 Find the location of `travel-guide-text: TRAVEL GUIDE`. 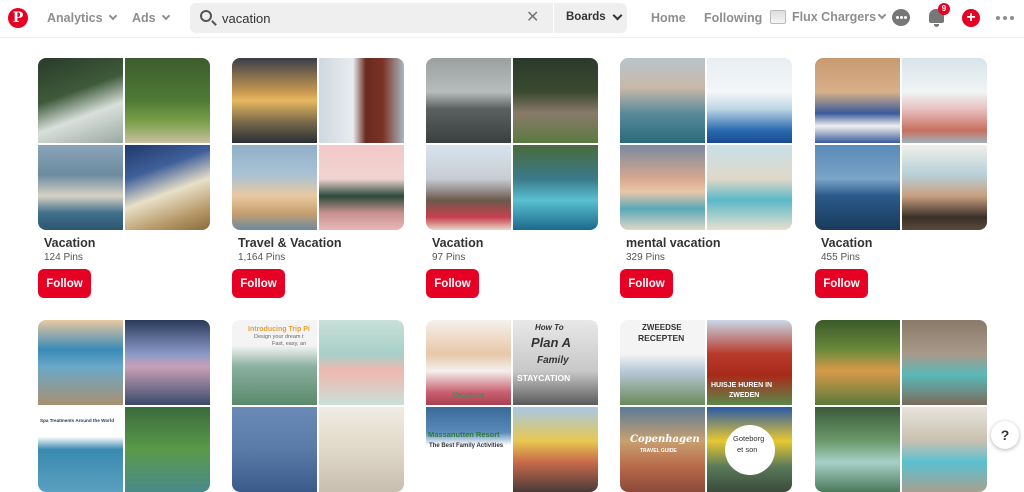

travel-guide-text: TRAVEL GUIDE is located at coordinates (658, 451).